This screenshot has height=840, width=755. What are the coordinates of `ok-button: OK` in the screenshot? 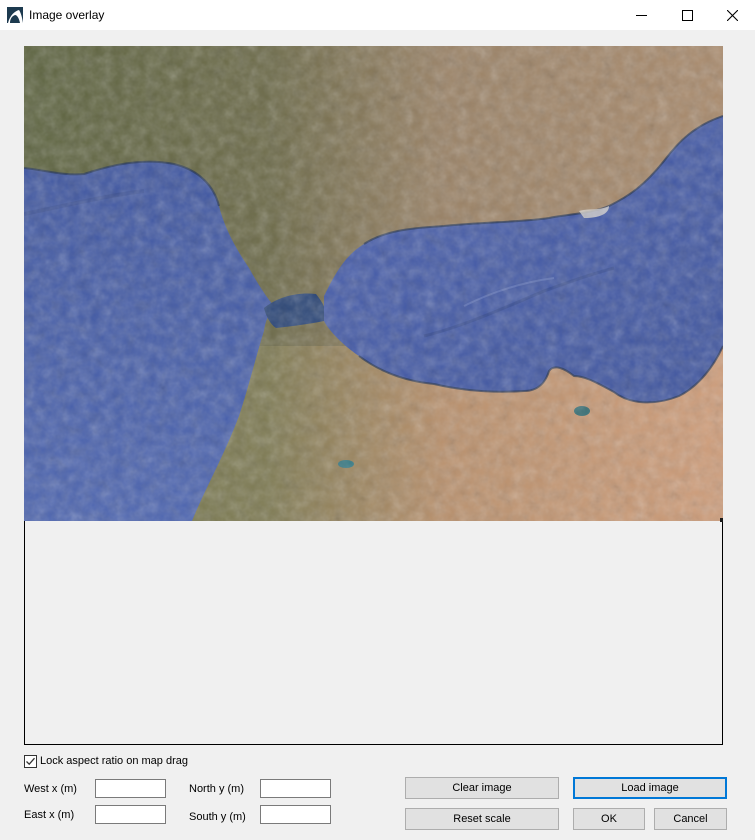 It's located at (609, 819).